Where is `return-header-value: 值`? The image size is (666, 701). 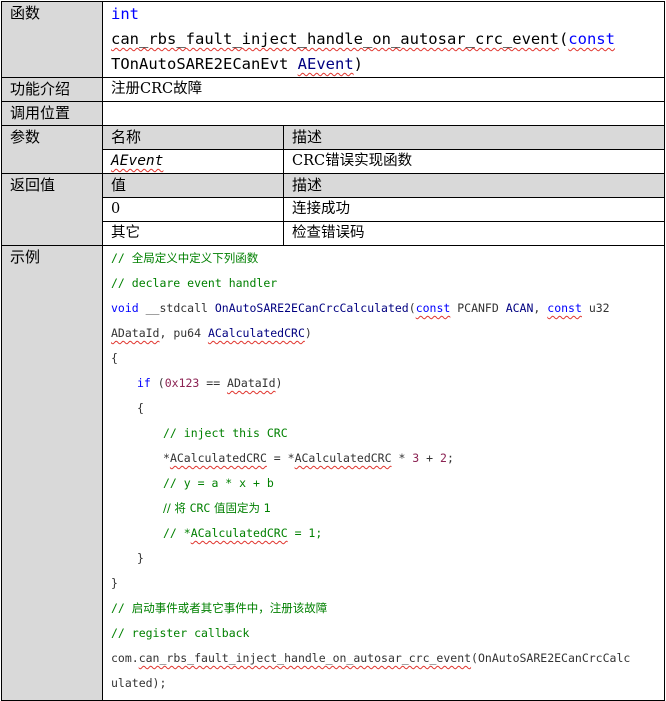 return-header-value: 值 is located at coordinates (193, 185).